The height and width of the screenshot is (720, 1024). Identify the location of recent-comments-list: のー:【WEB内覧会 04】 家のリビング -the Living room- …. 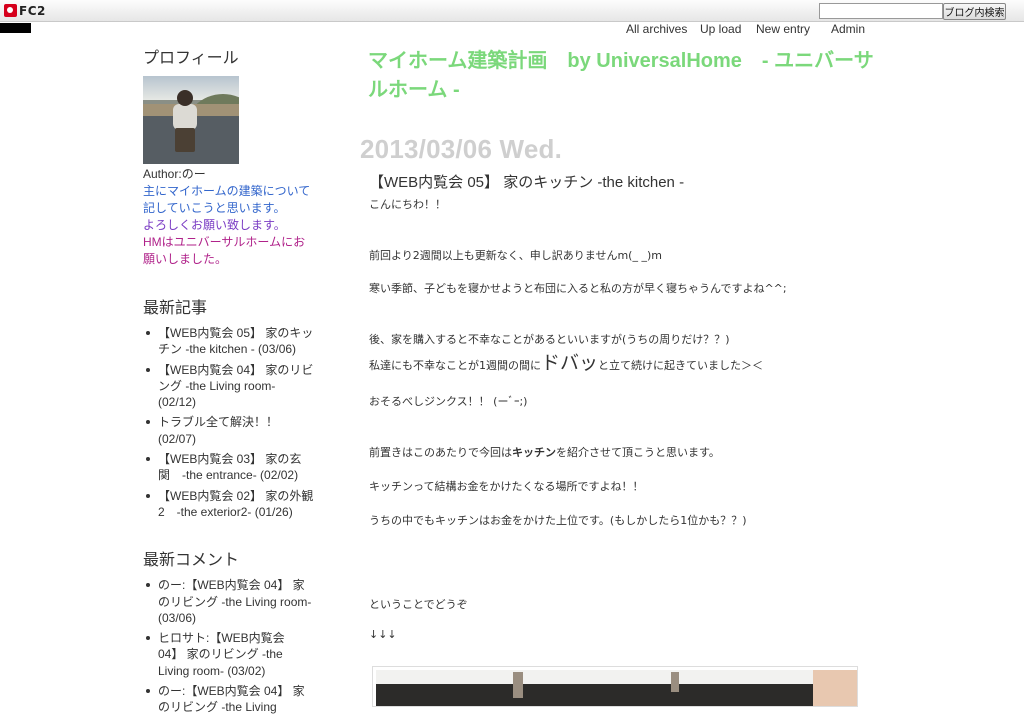
(228, 646).